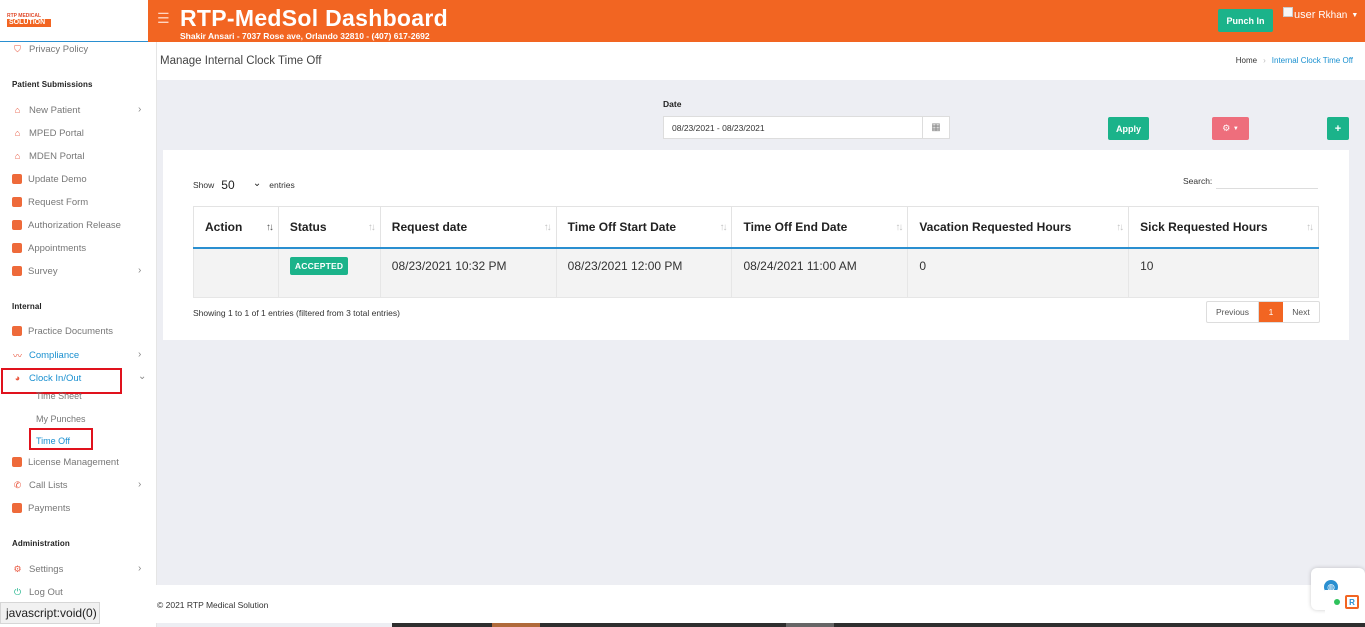  I want to click on column-header-request-date: Request date ↑↓, so click(468, 227).